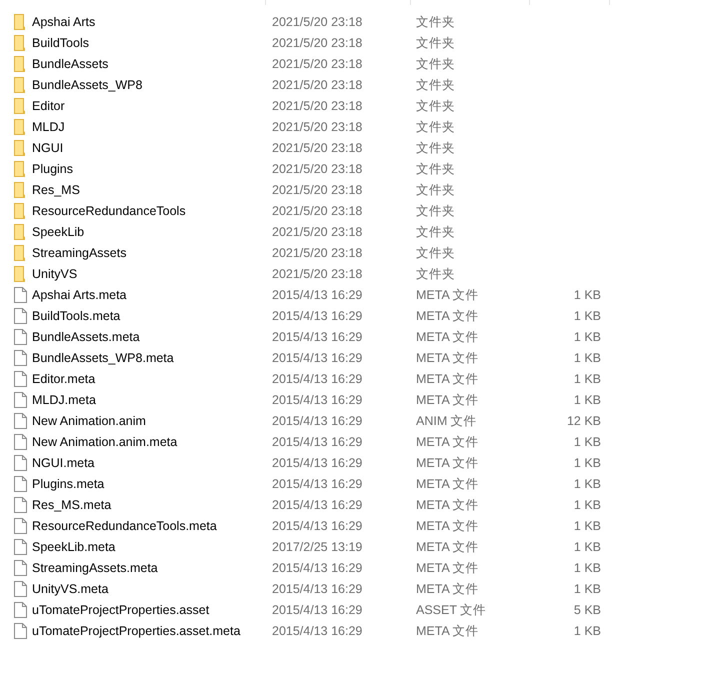 The width and height of the screenshot is (728, 682). What do you see at coordinates (60, 42) in the screenshot?
I see `file-name: BuildTools` at bounding box center [60, 42].